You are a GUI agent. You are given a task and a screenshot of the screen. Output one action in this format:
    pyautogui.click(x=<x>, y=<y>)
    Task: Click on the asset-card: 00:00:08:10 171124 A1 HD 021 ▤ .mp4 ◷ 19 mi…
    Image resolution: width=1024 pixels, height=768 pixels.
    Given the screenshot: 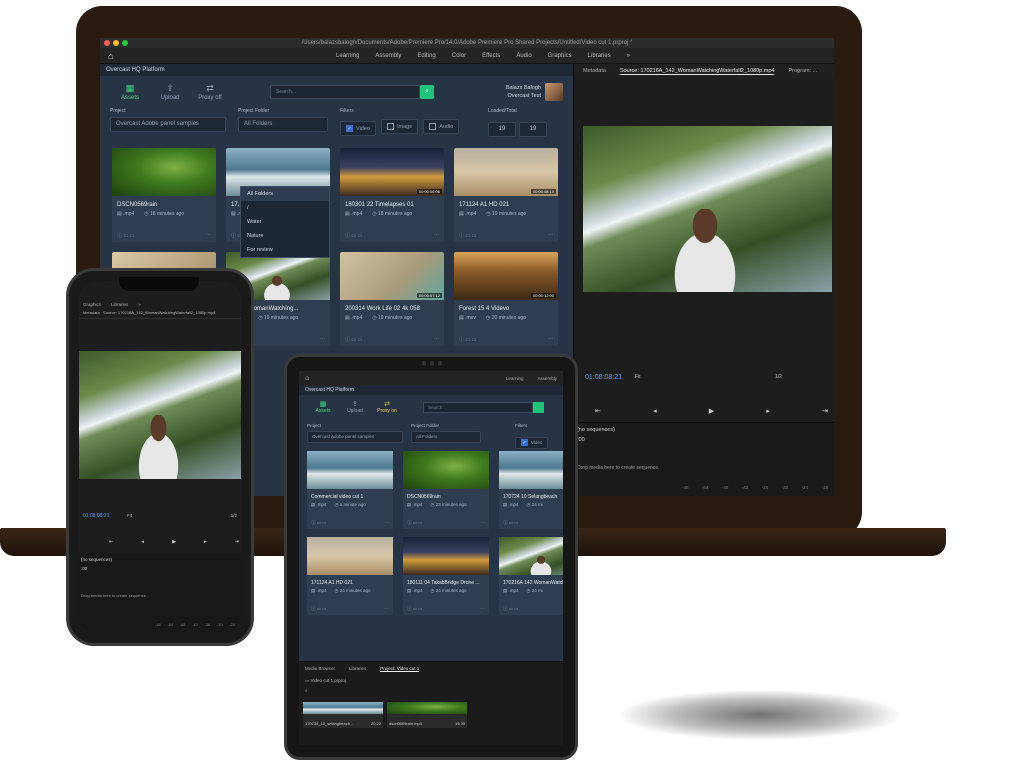 What is the action you would take?
    pyautogui.click(x=506, y=195)
    